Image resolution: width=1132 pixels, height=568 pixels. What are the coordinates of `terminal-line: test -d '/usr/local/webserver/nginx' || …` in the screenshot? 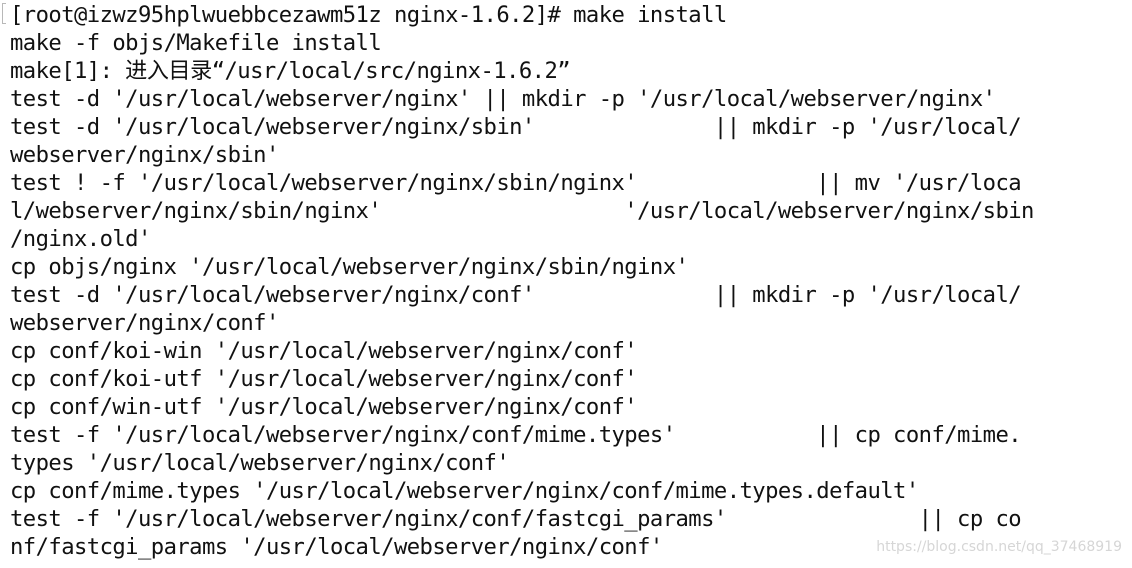 It's located at (503, 99).